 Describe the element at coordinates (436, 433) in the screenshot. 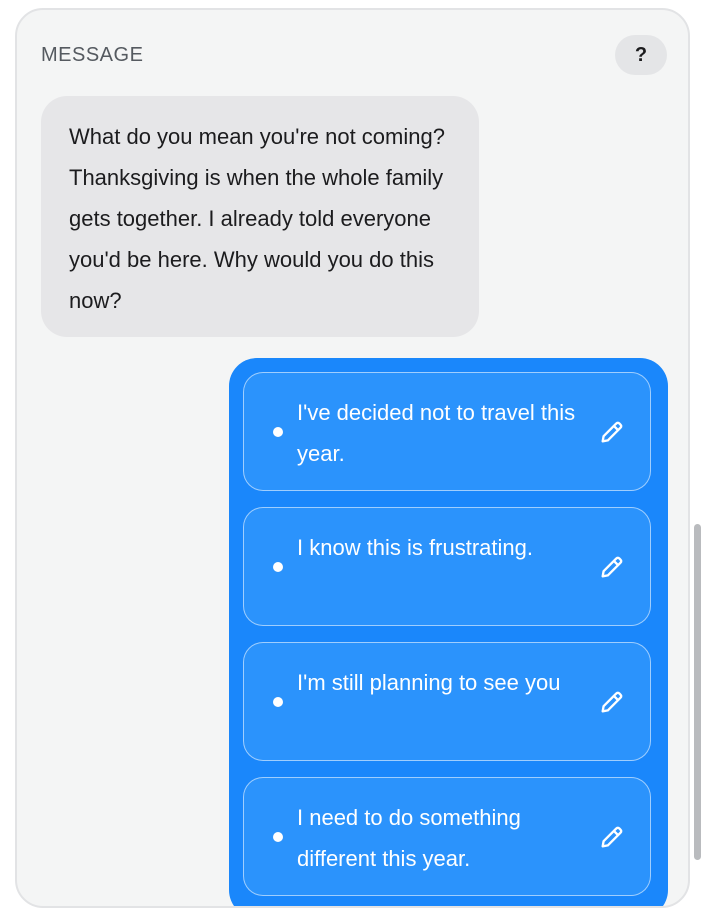

I see `reply-option-text: I've decided not to travel this year.` at that location.